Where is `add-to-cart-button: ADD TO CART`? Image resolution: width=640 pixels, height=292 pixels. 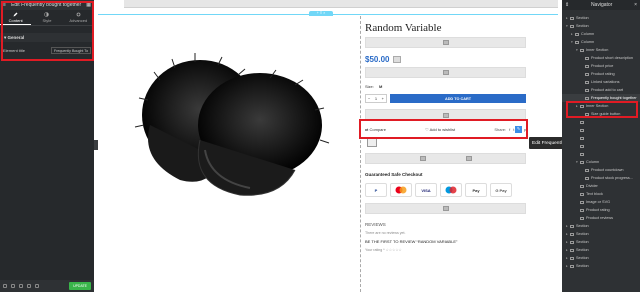 add-to-cart-button: ADD TO CART is located at coordinates (458, 98).